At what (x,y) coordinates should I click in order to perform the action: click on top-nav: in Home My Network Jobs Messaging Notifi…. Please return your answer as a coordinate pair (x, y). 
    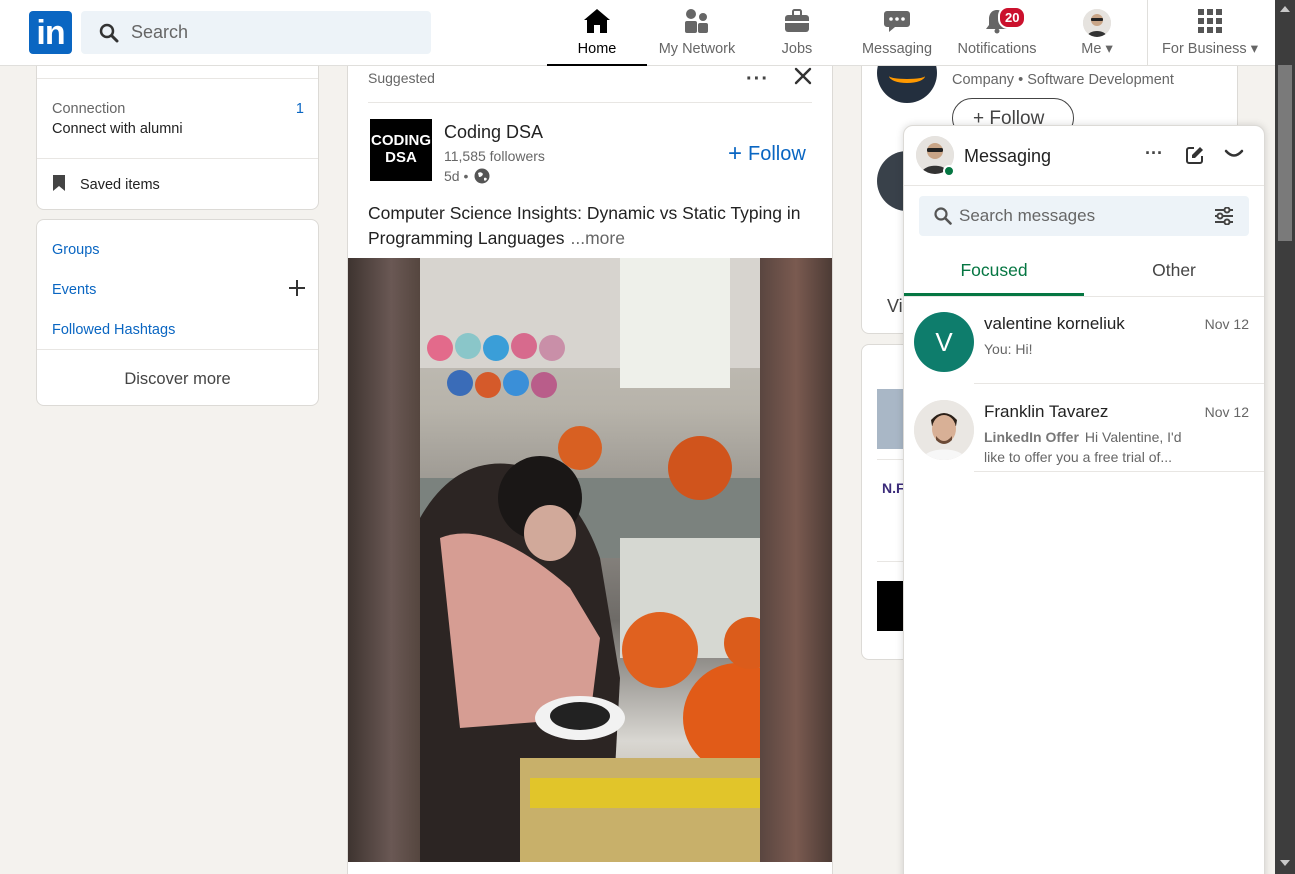
    Looking at the image, I should click on (637, 33).